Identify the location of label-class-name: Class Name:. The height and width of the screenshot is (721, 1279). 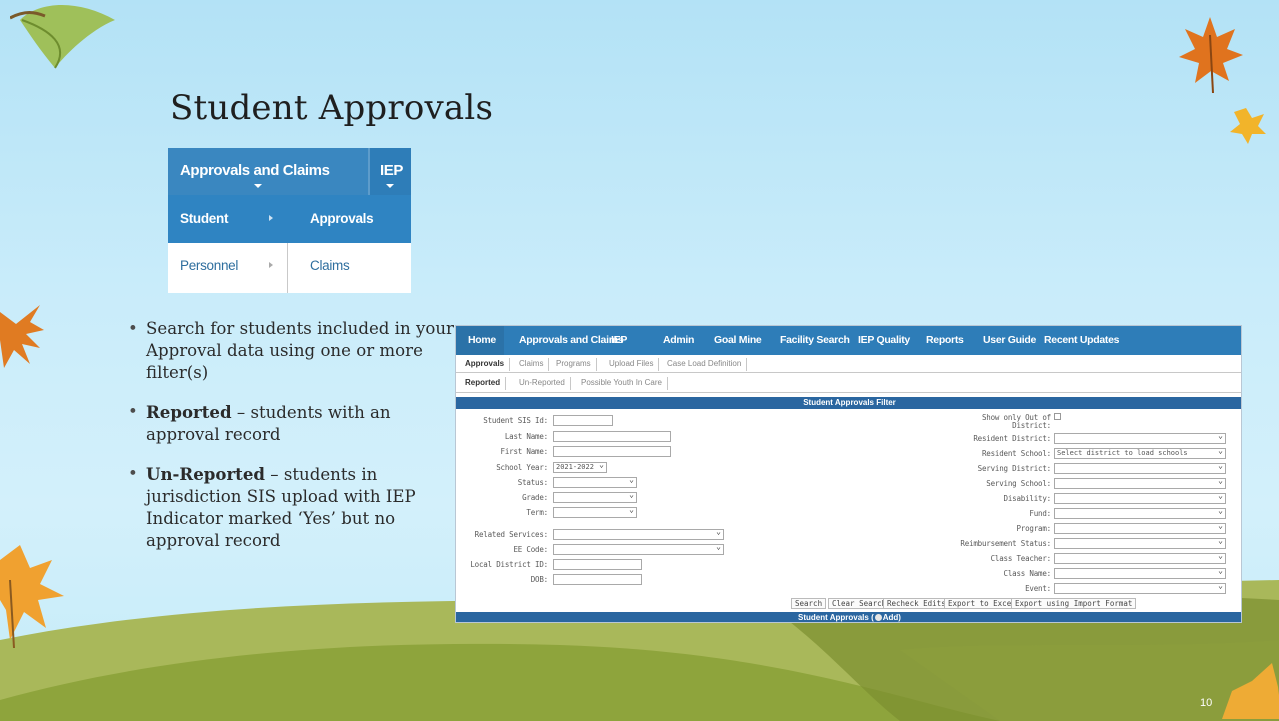
(1027, 573).